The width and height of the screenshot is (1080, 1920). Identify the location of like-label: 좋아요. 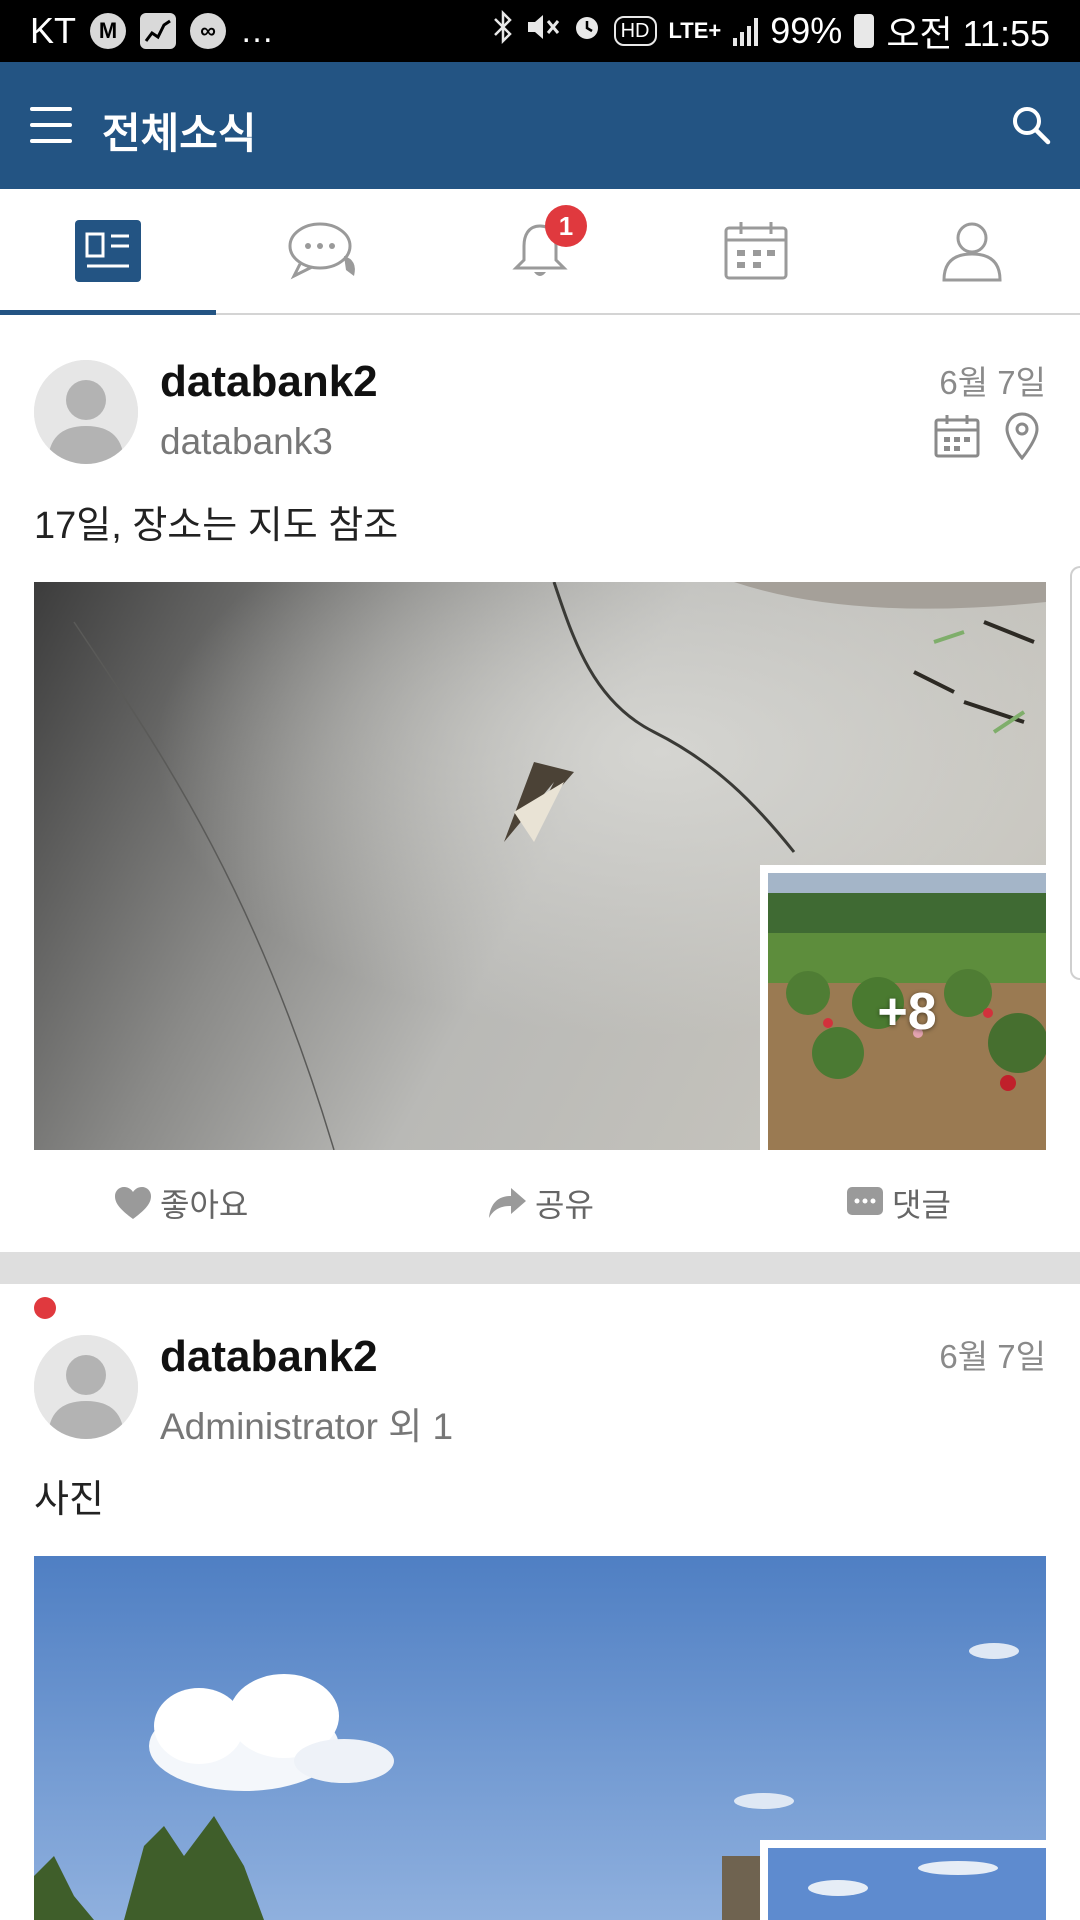
(204, 1205).